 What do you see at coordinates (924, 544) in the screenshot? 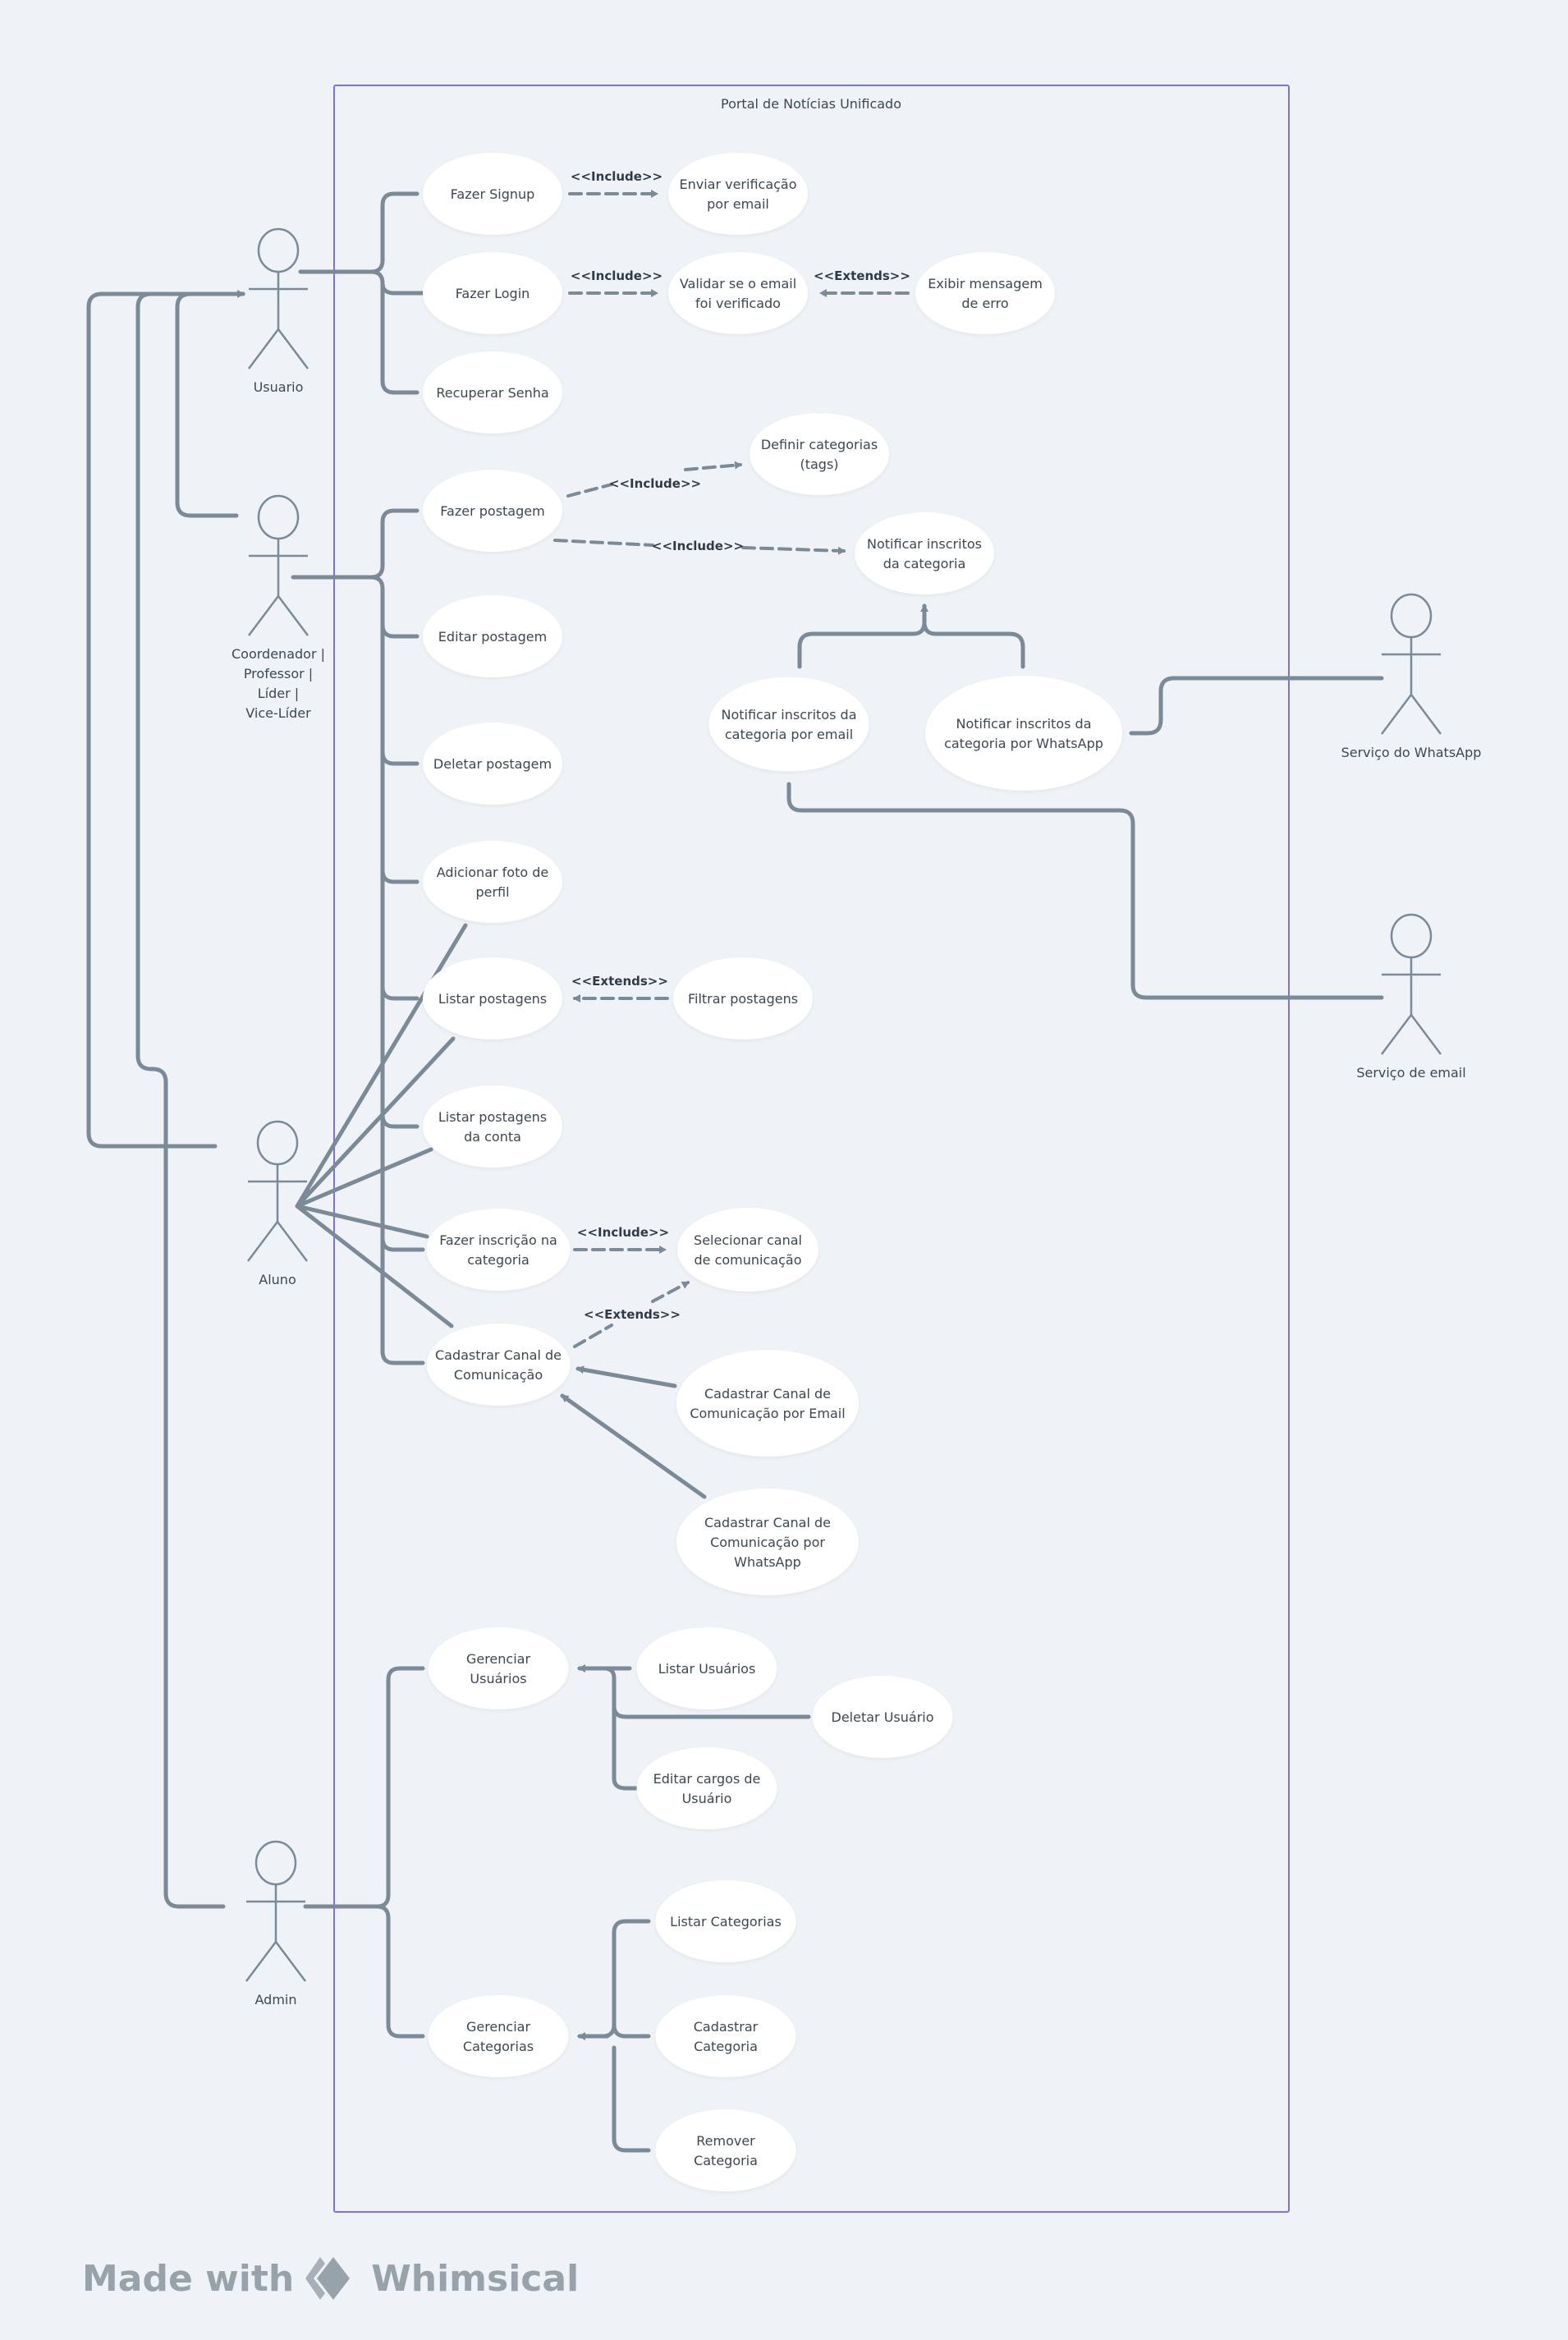
I see `use-case-label: Notificar inscritos` at bounding box center [924, 544].